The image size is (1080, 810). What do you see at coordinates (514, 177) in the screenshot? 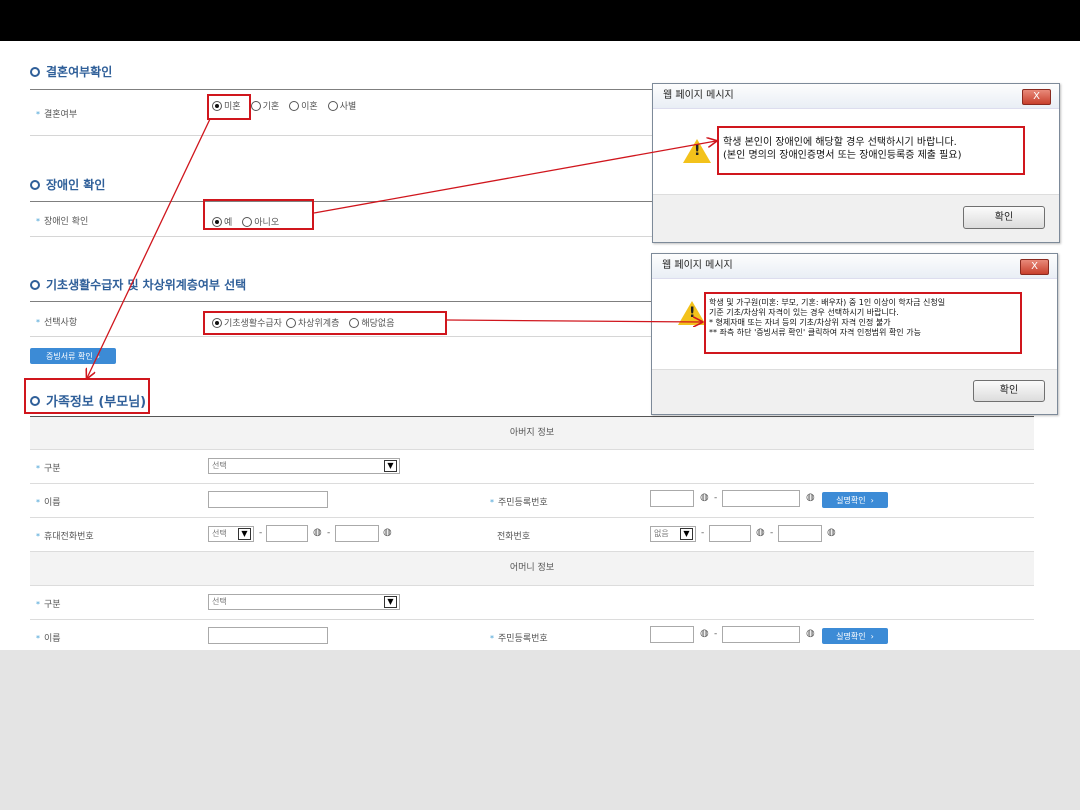
I see `arrow-disability-to-dialog` at bounding box center [514, 177].